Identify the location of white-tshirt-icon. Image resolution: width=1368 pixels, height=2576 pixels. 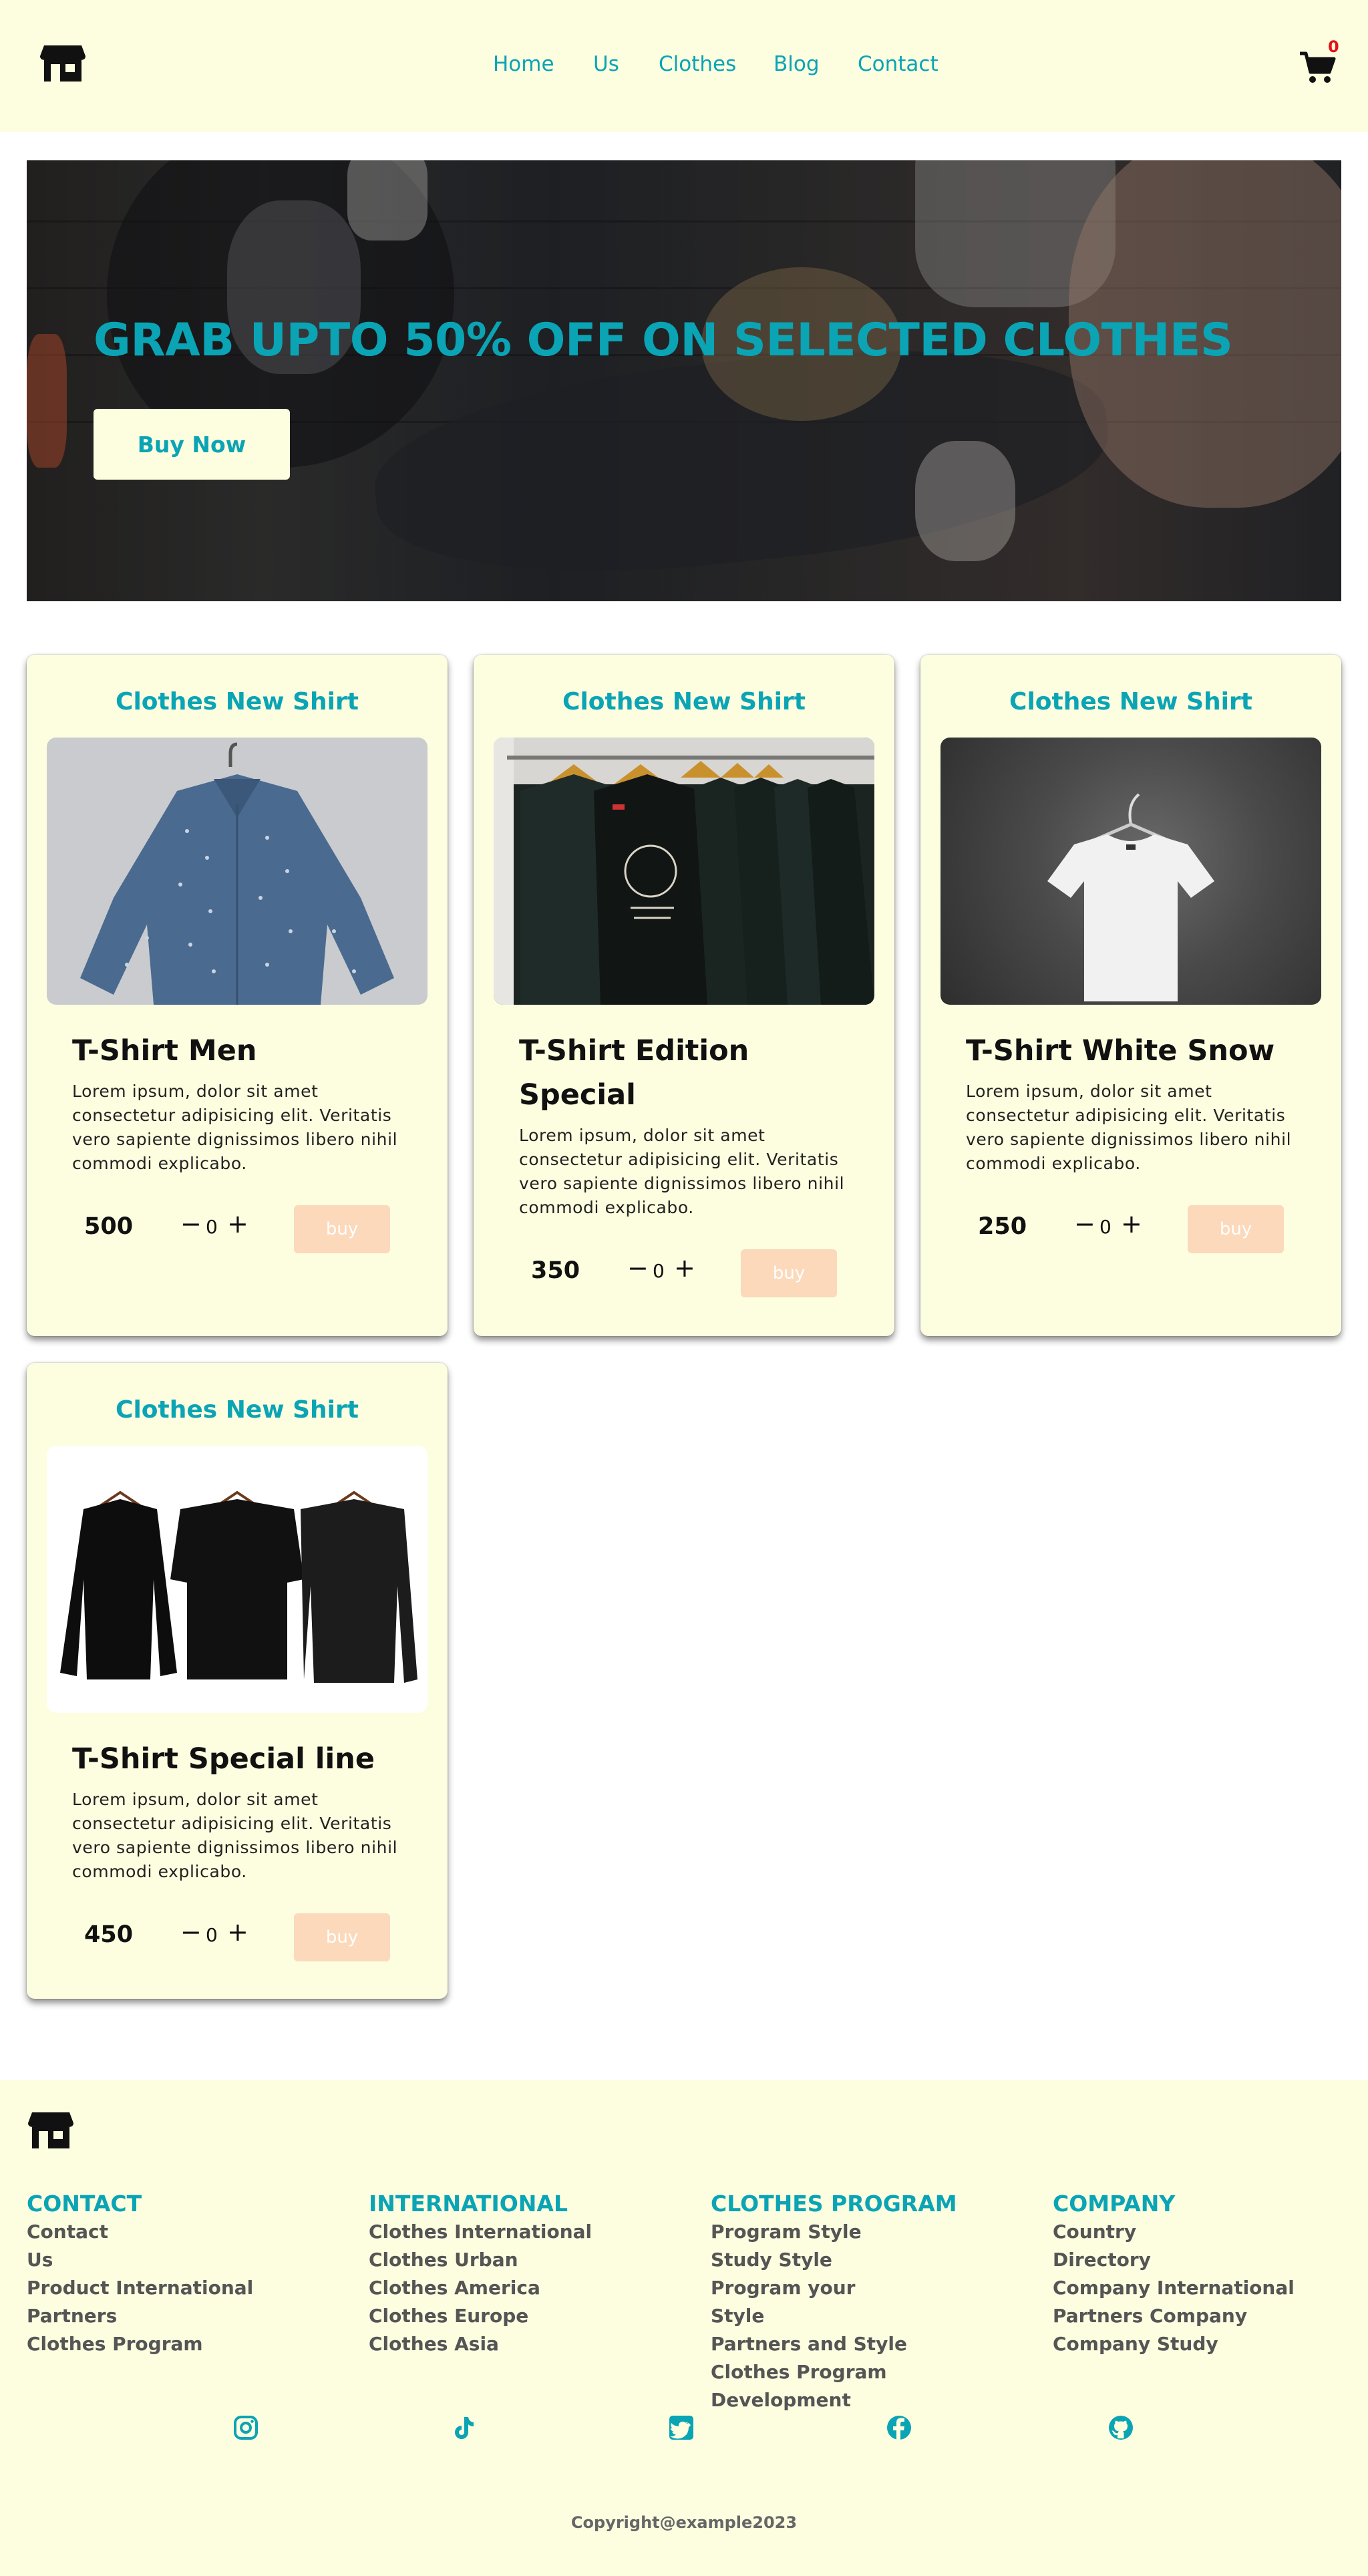
(1130, 897).